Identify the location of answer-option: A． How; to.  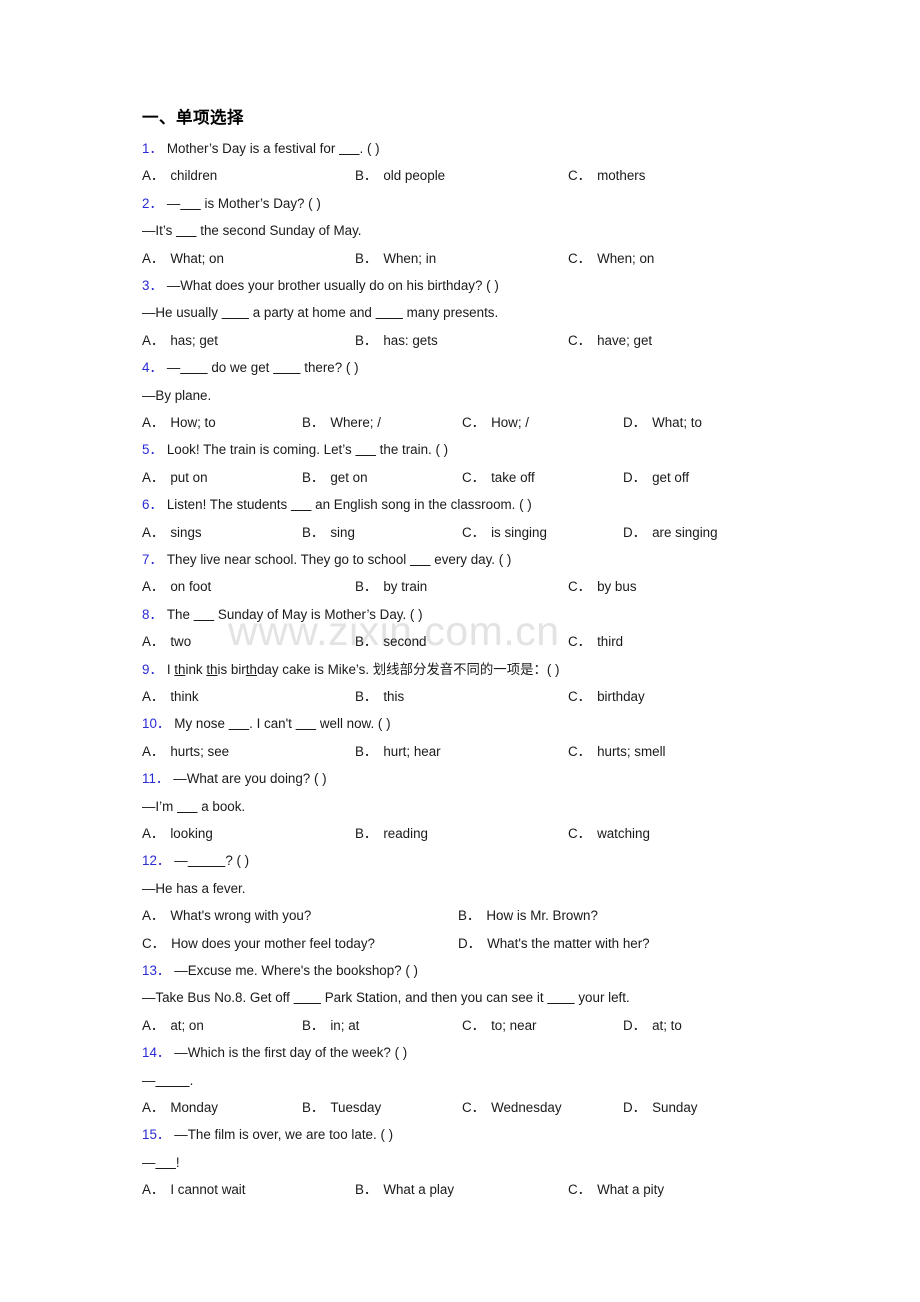
(179, 422).